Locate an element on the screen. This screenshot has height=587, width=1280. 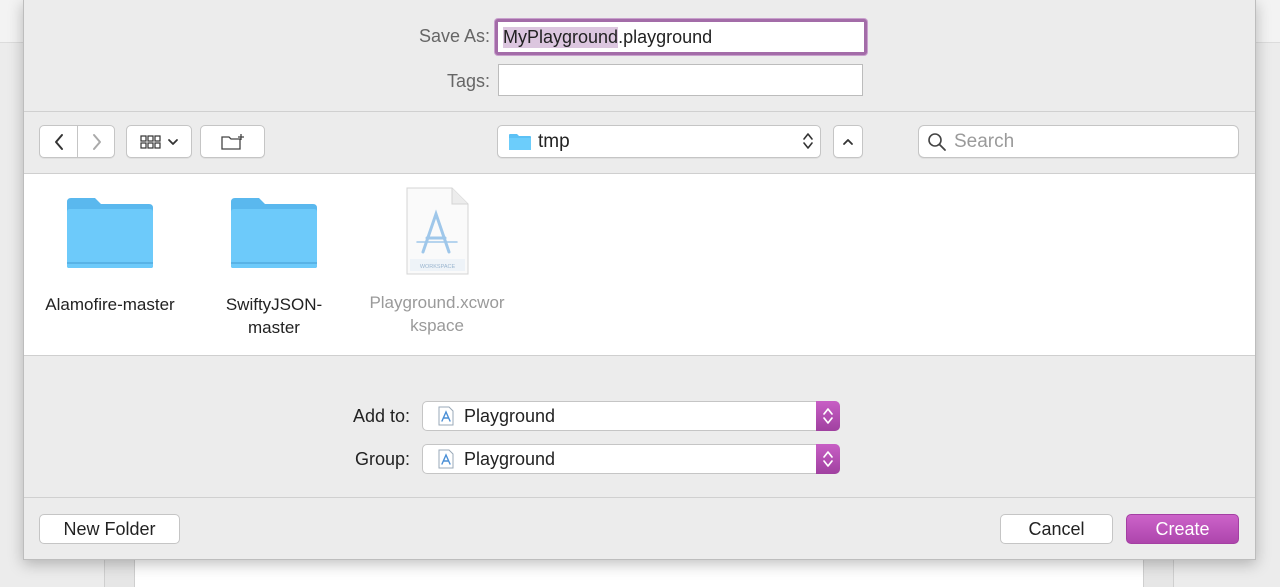
view-mode-button is located at coordinates (159, 141).